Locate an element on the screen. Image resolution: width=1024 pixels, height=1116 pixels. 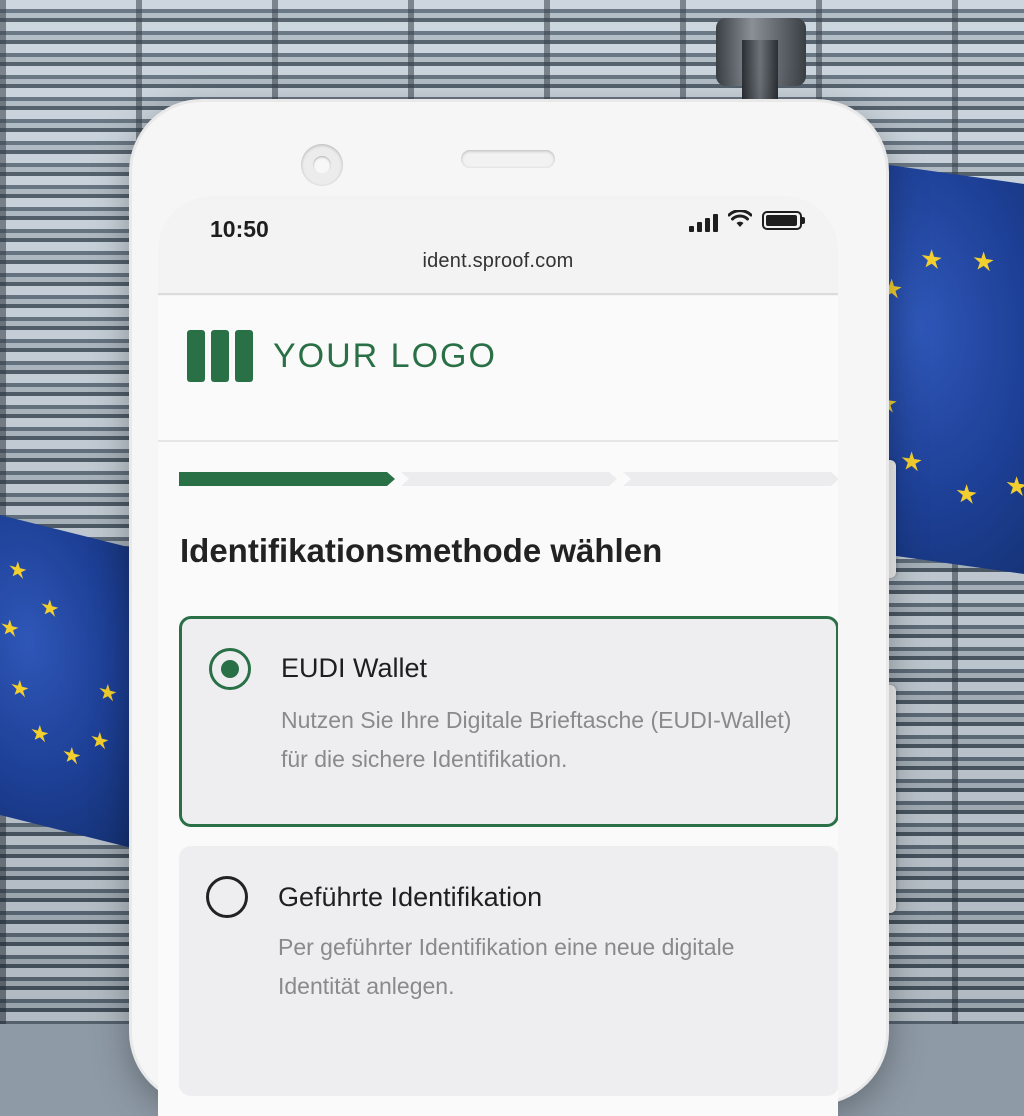
brand-logo: YOUR LOGO is located at coordinates (342, 356).